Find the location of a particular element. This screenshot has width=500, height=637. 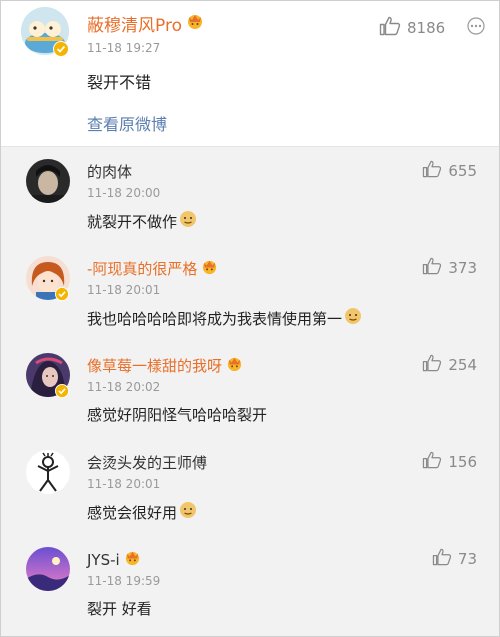

stick-figure-avatar-icon is located at coordinates (48, 472).